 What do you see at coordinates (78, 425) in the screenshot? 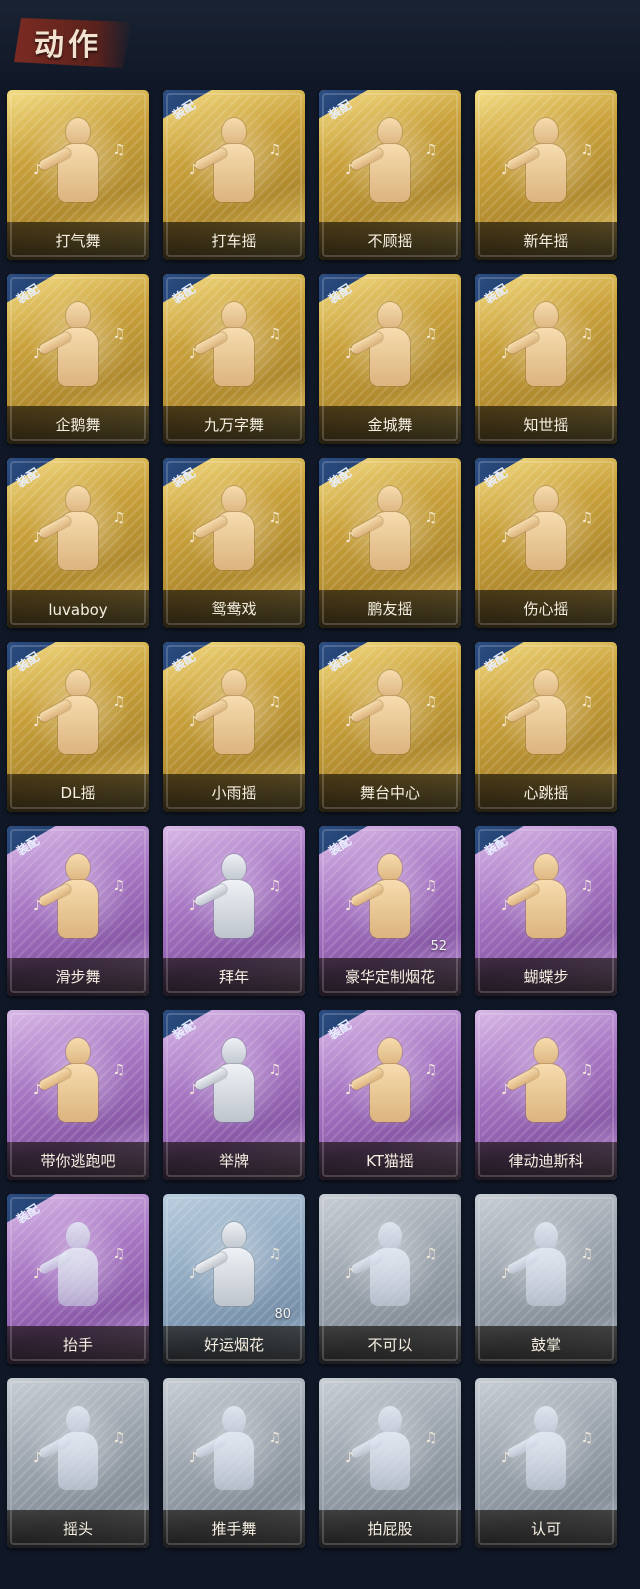
I see `emote-name: 企鹅舞` at bounding box center [78, 425].